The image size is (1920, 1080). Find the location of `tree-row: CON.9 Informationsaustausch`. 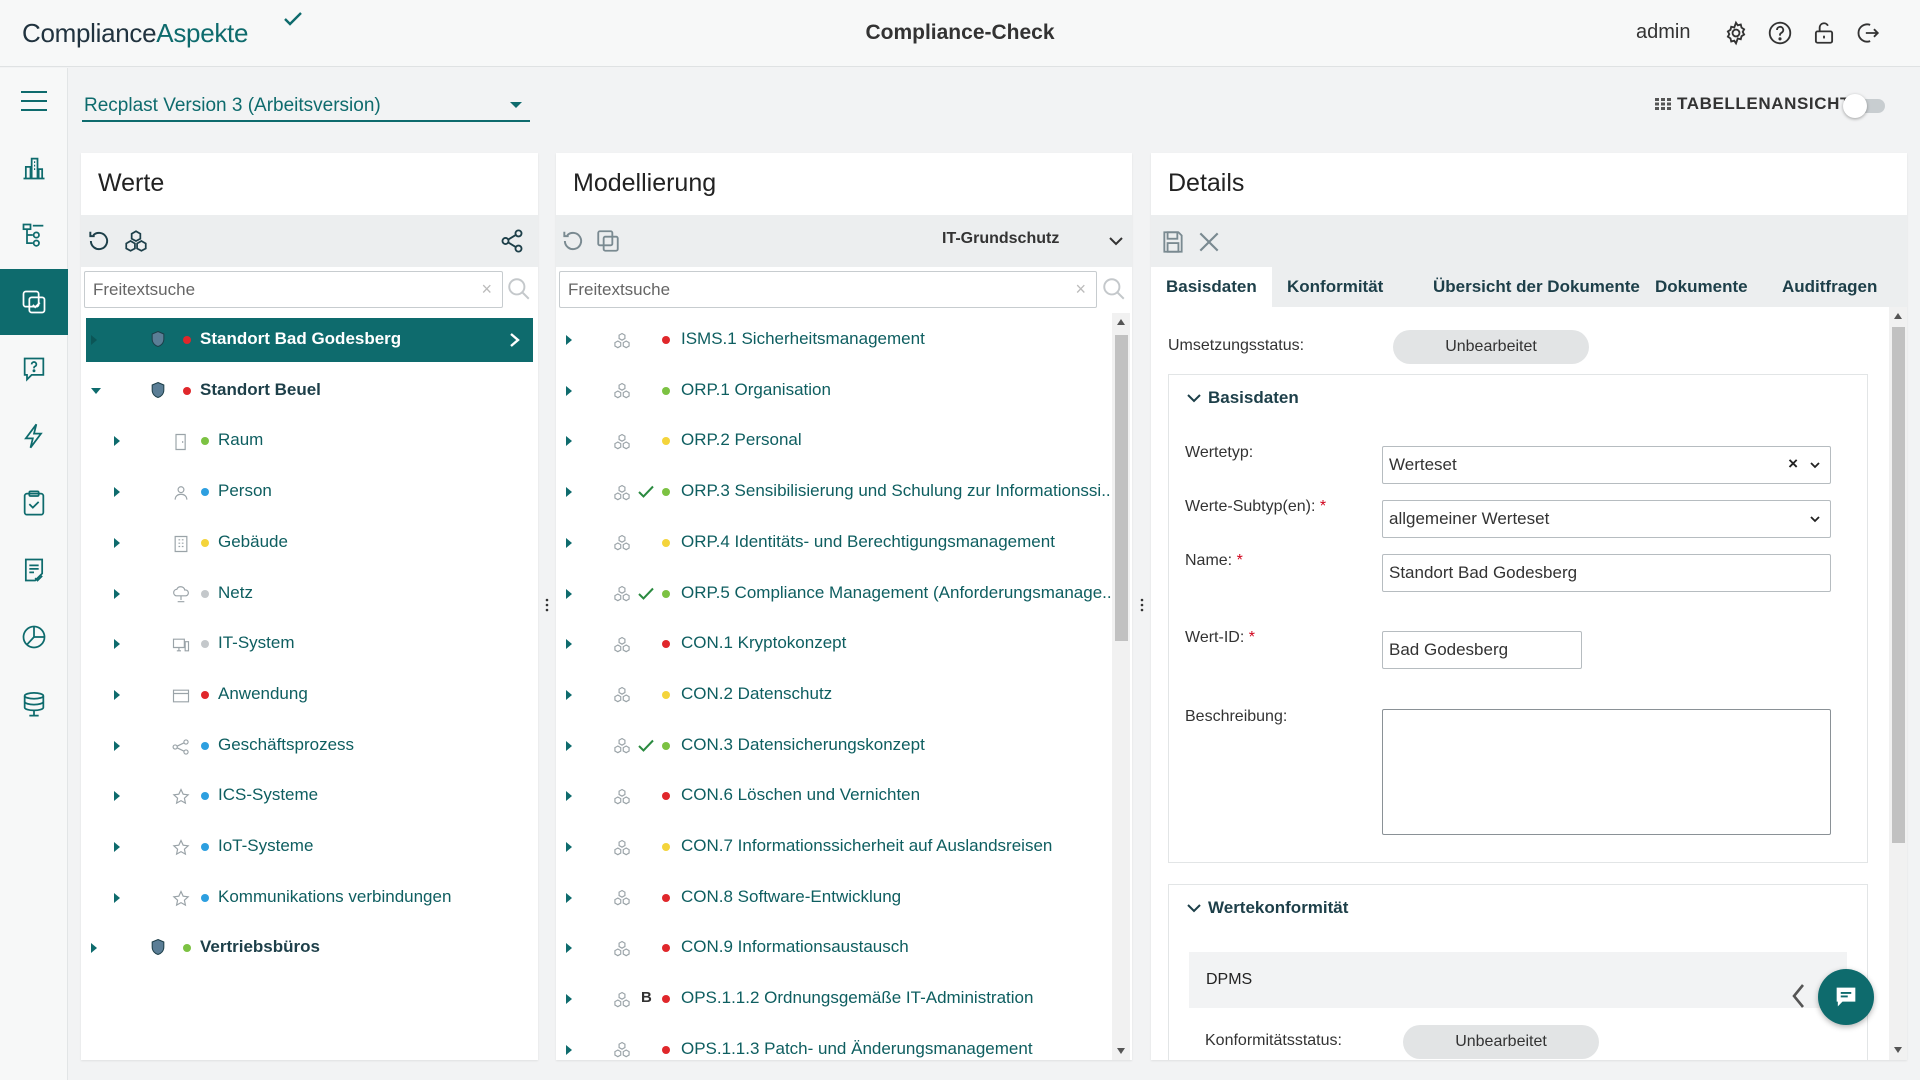

tree-row: CON.9 Informationsaustausch is located at coordinates (832, 948).